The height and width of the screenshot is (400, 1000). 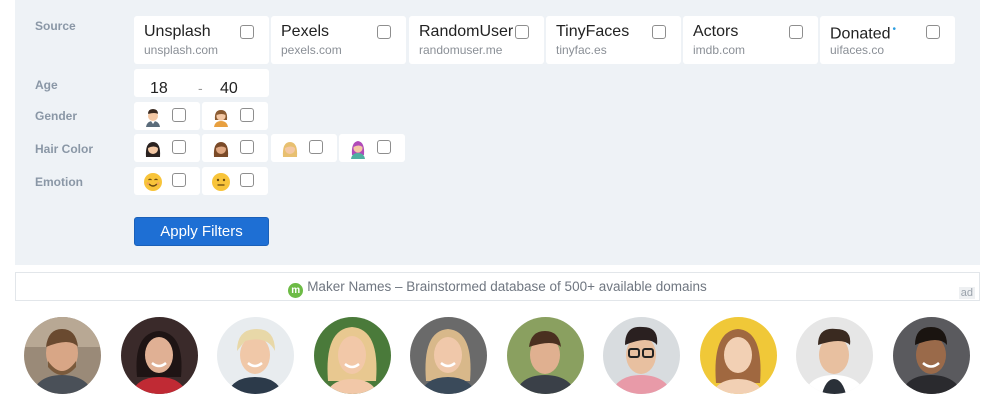 What do you see at coordinates (316, 147) in the screenshot?
I see `hair-checkbox-blonde` at bounding box center [316, 147].